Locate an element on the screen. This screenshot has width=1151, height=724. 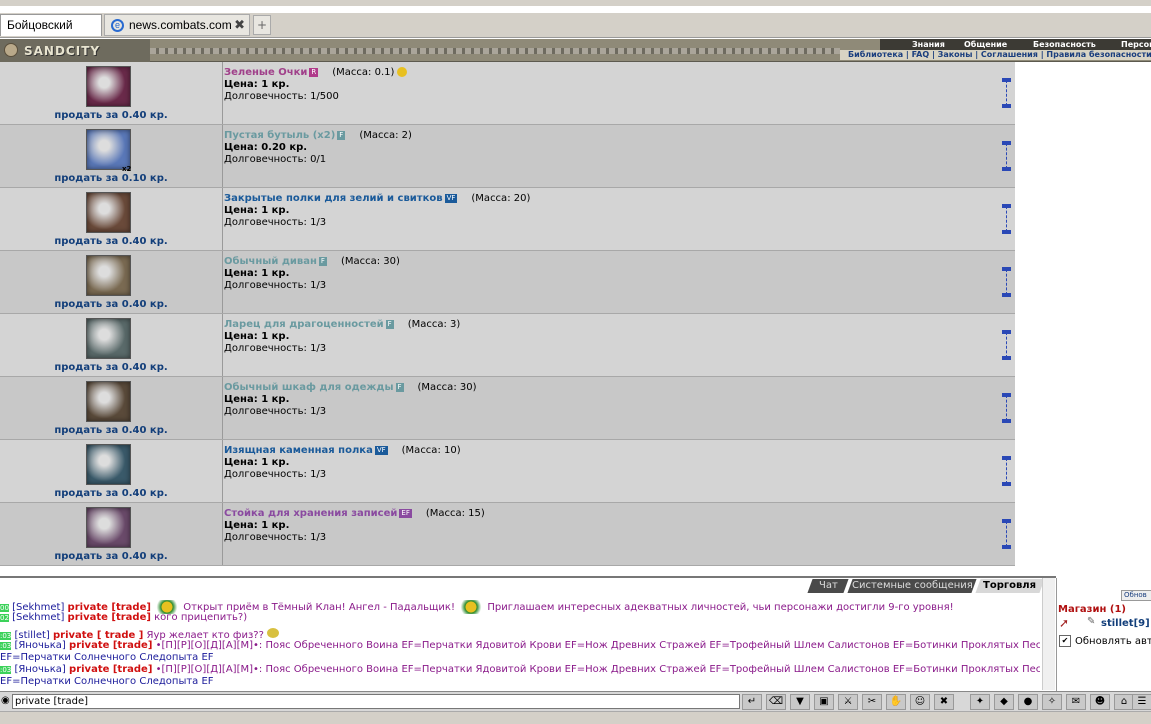
item-mass: (Масса: 10) is located at coordinates (431, 450).